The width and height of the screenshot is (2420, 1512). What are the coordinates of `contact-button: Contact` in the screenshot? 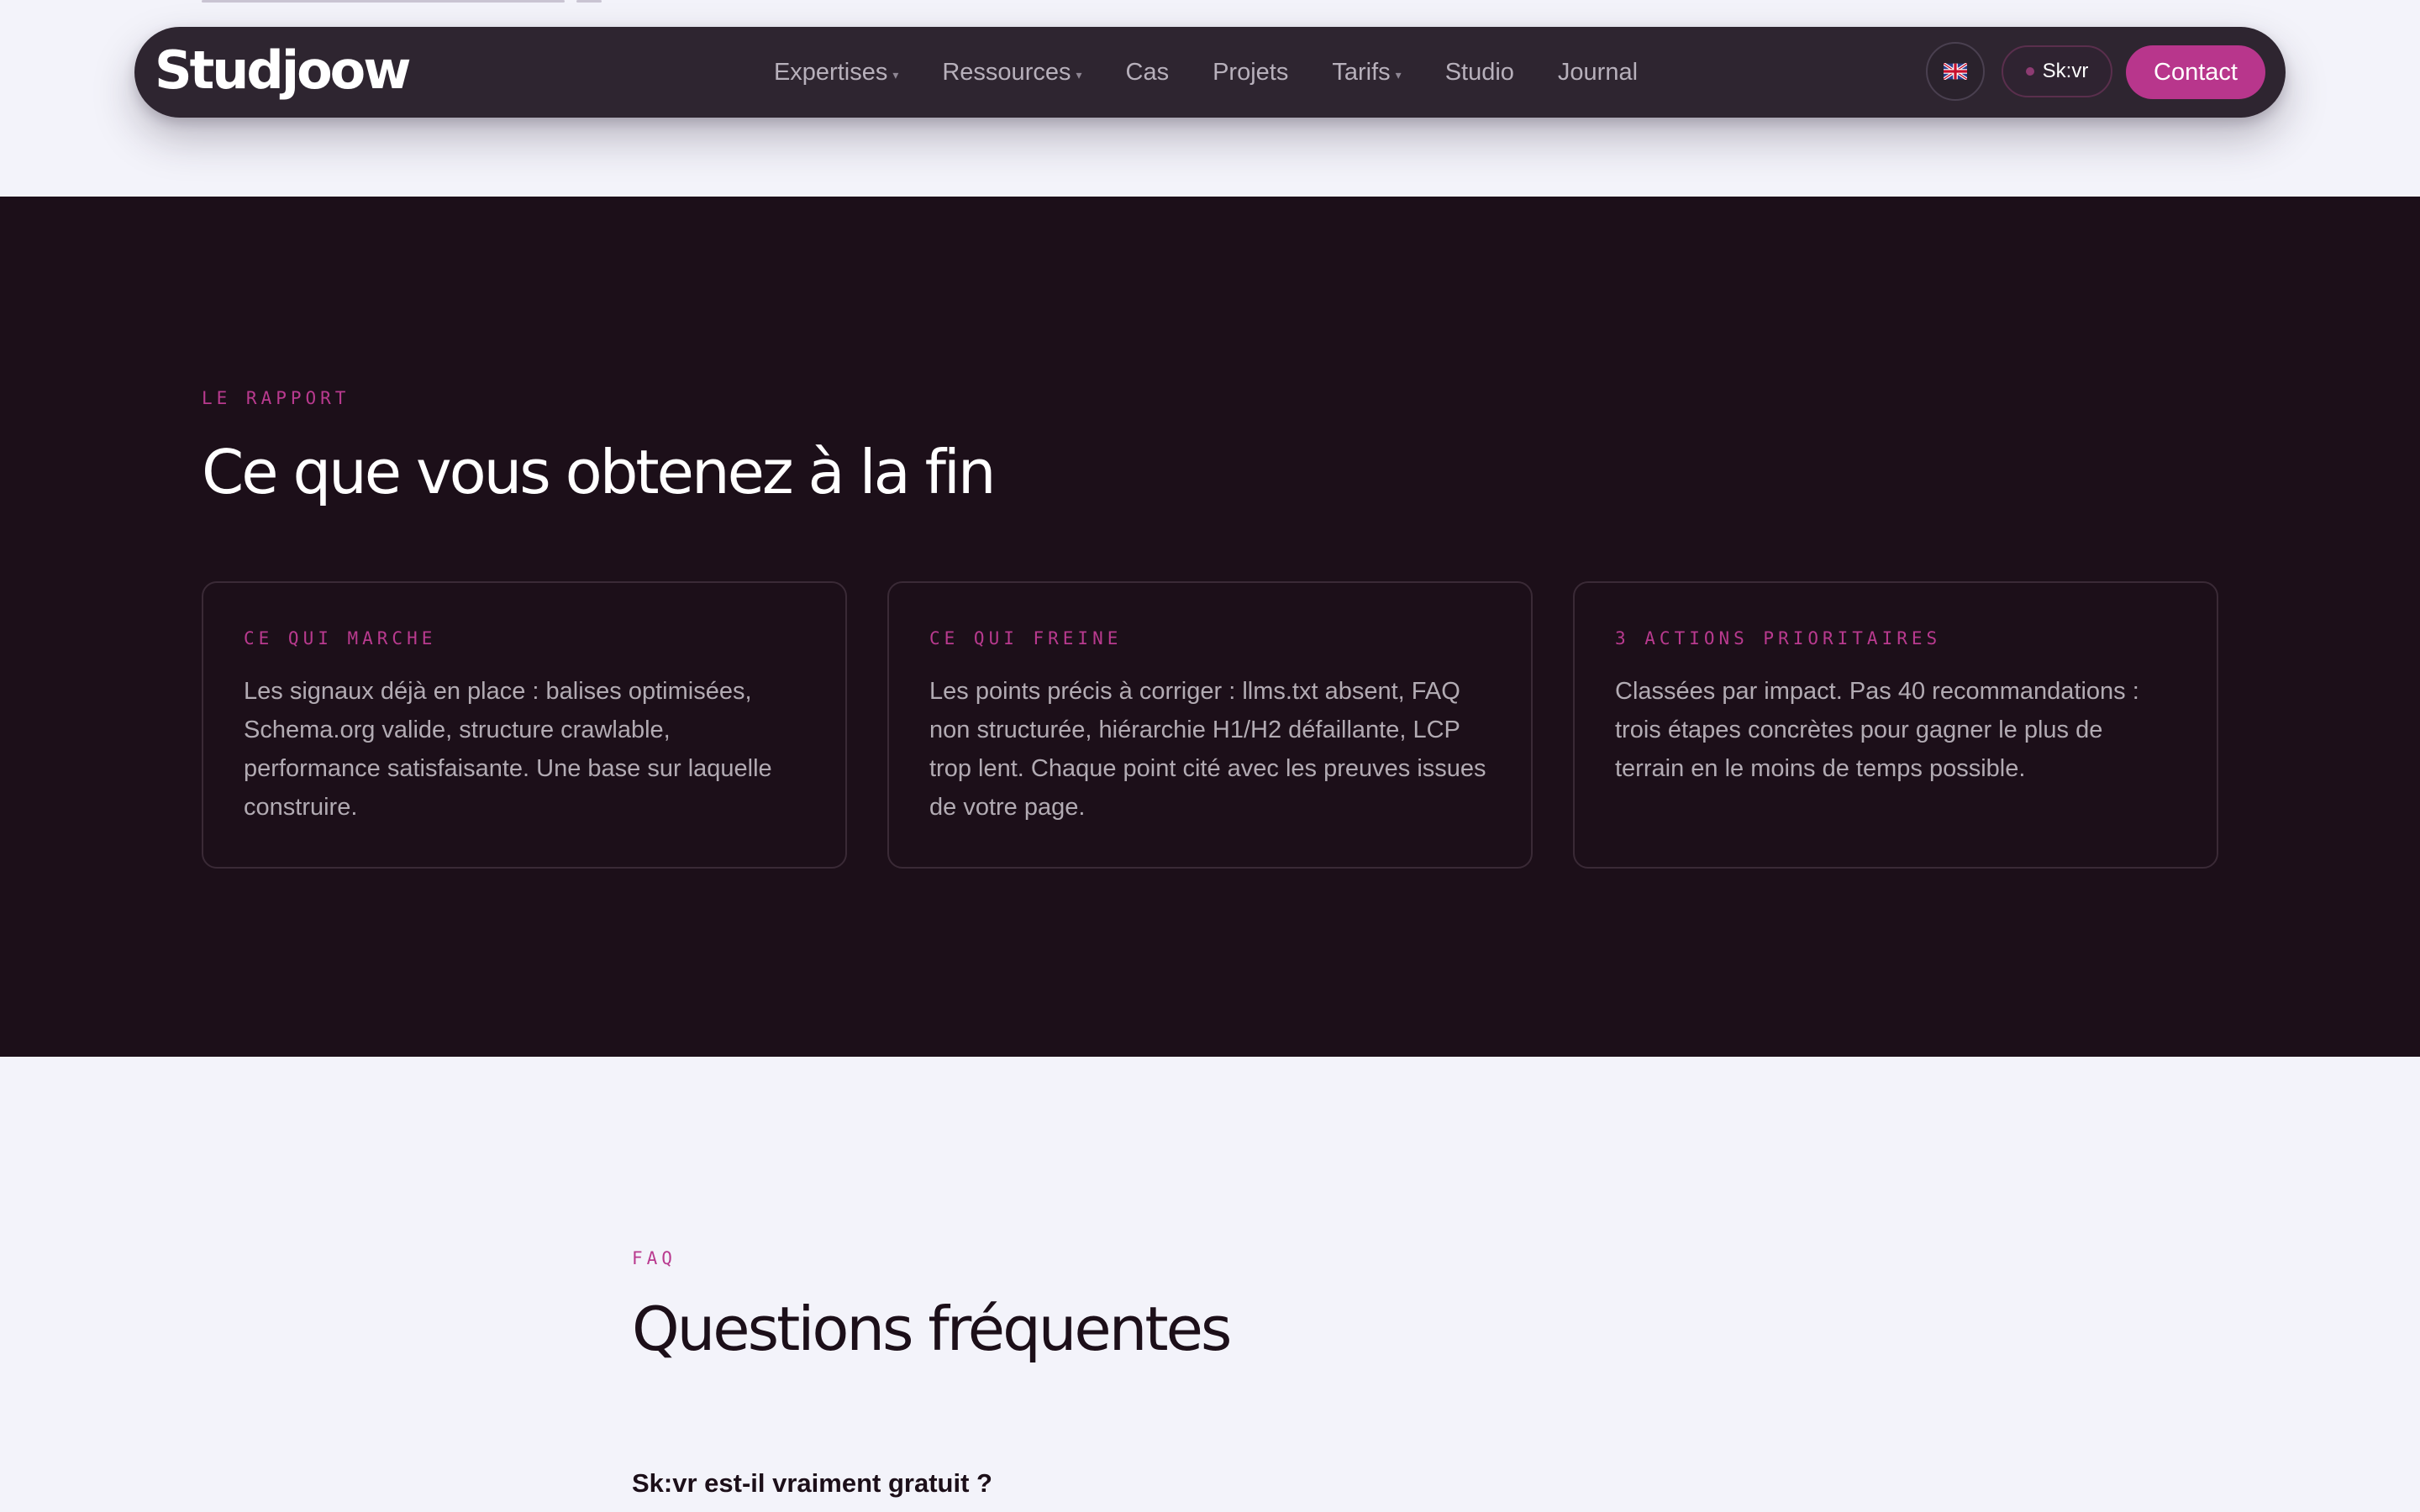 It's located at (2195, 72).